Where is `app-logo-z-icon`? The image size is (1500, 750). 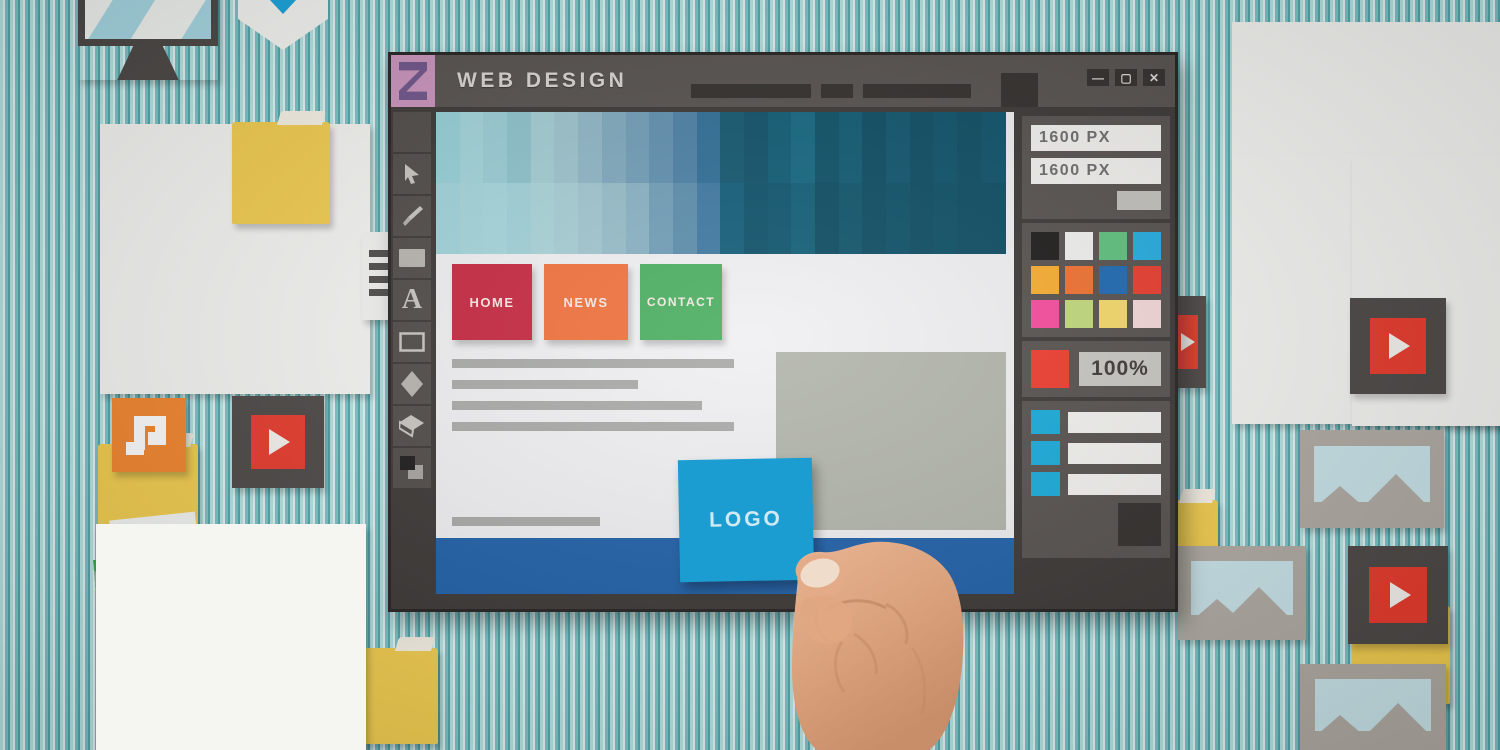
app-logo-z-icon is located at coordinates (413, 81).